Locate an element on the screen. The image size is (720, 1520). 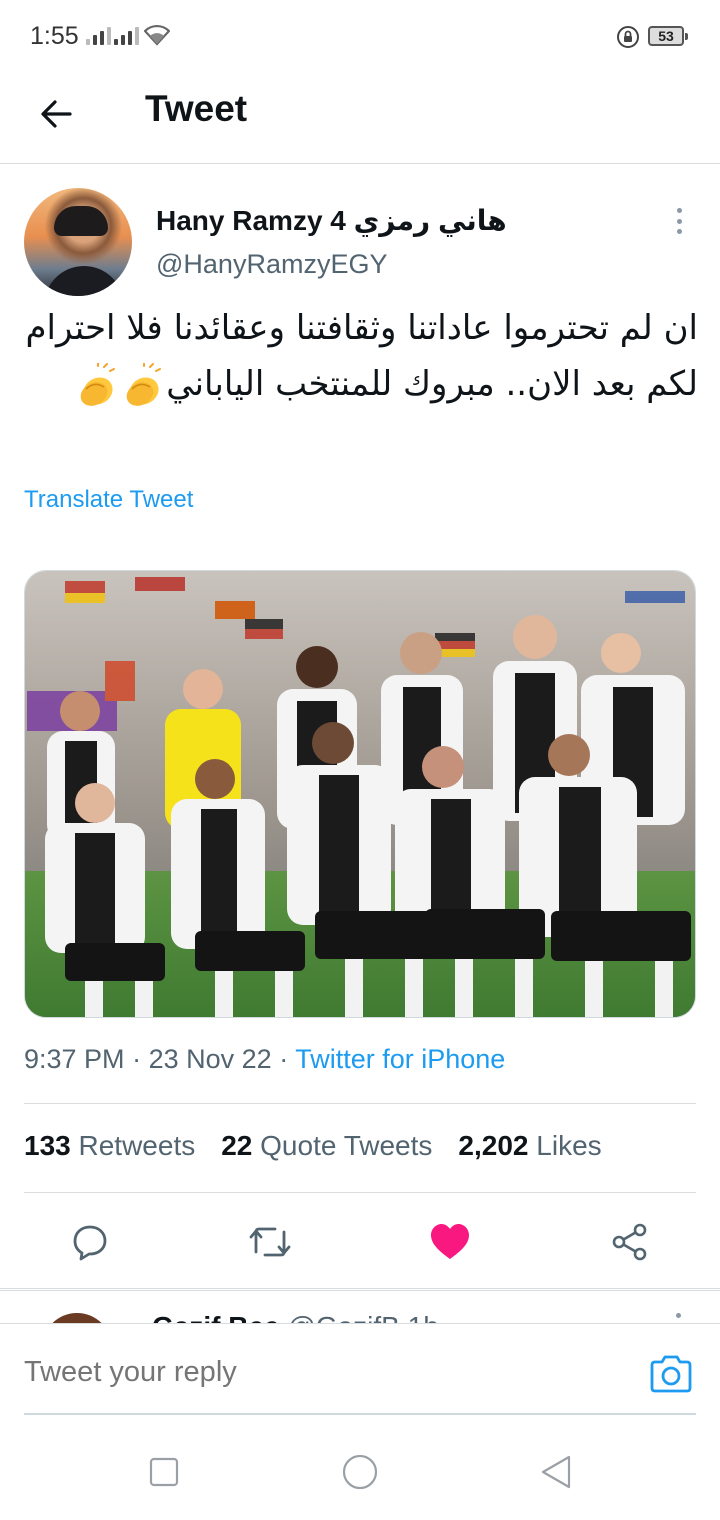
more-options-button is located at coordinates (679, 221).